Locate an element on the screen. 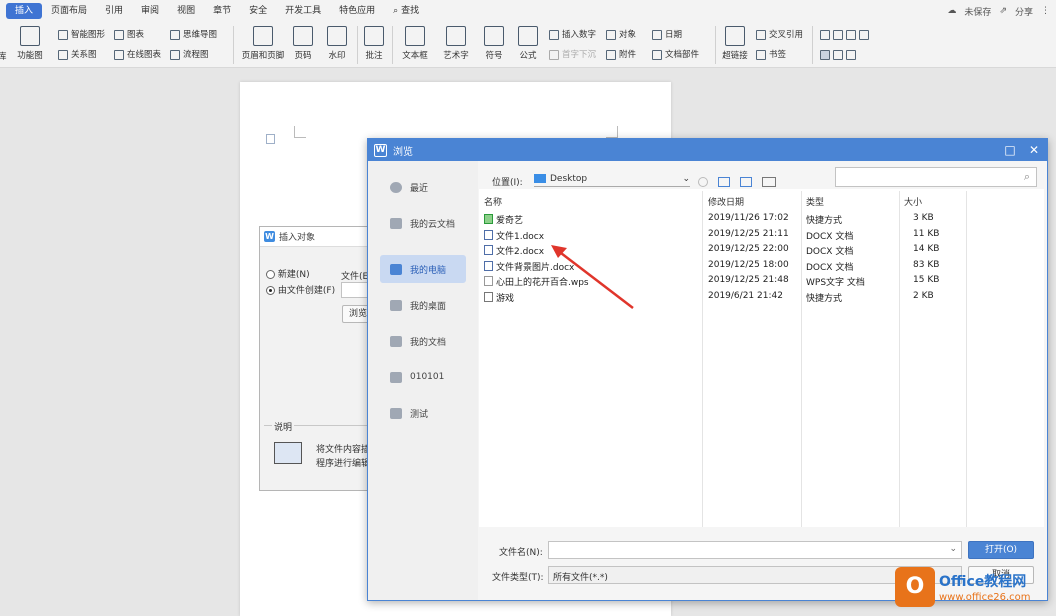 The image size is (1056, 616). ribbon-library-button: 库 is located at coordinates (3, 57).